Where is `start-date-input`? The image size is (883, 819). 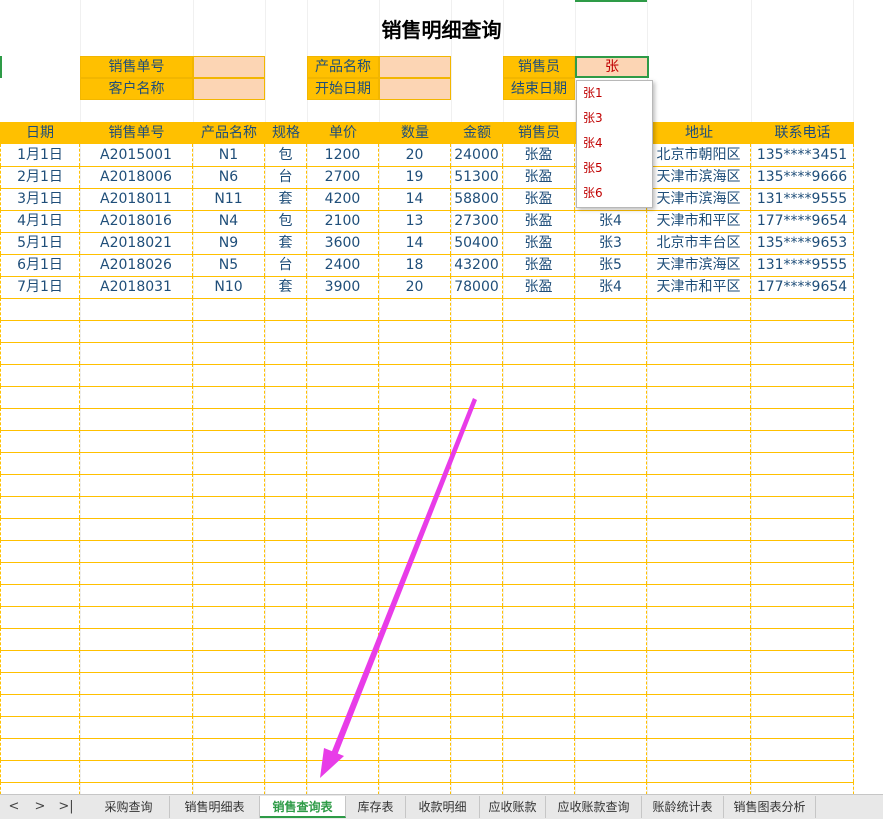
start-date-input is located at coordinates (415, 89).